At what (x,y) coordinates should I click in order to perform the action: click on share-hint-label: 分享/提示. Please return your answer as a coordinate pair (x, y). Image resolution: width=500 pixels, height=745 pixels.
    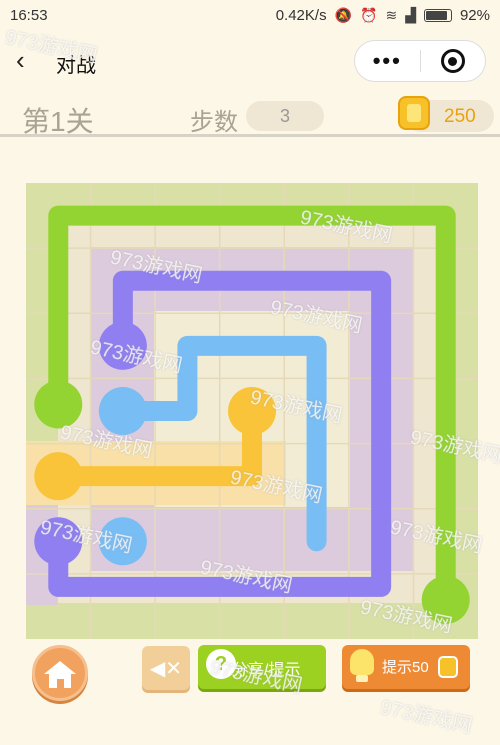
    Looking at the image, I should click on (266, 670).